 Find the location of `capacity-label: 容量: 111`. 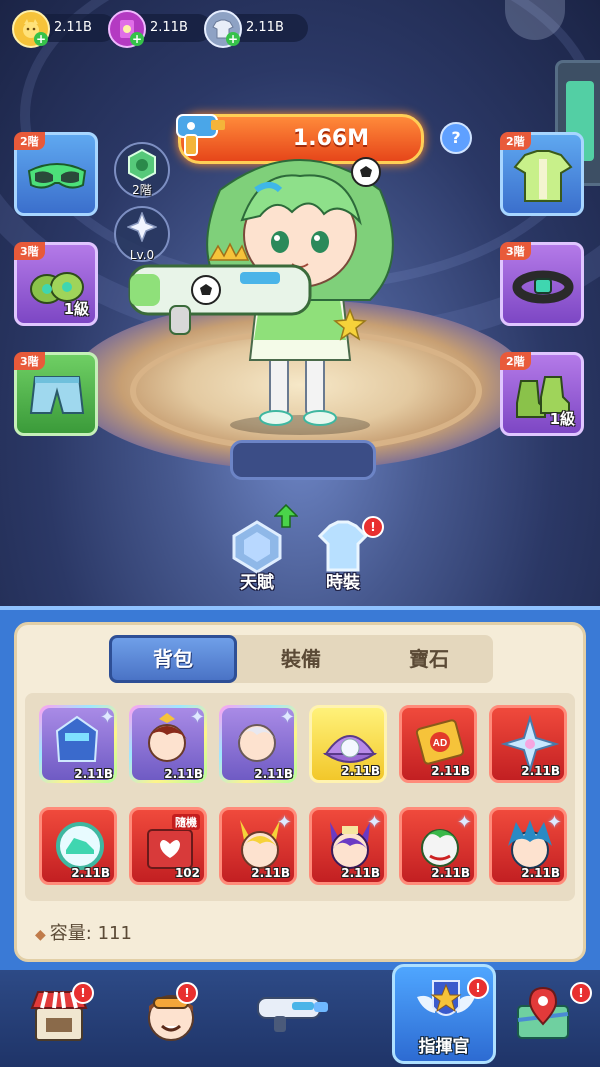

capacity-label: 容量: 111 is located at coordinates (90, 933).